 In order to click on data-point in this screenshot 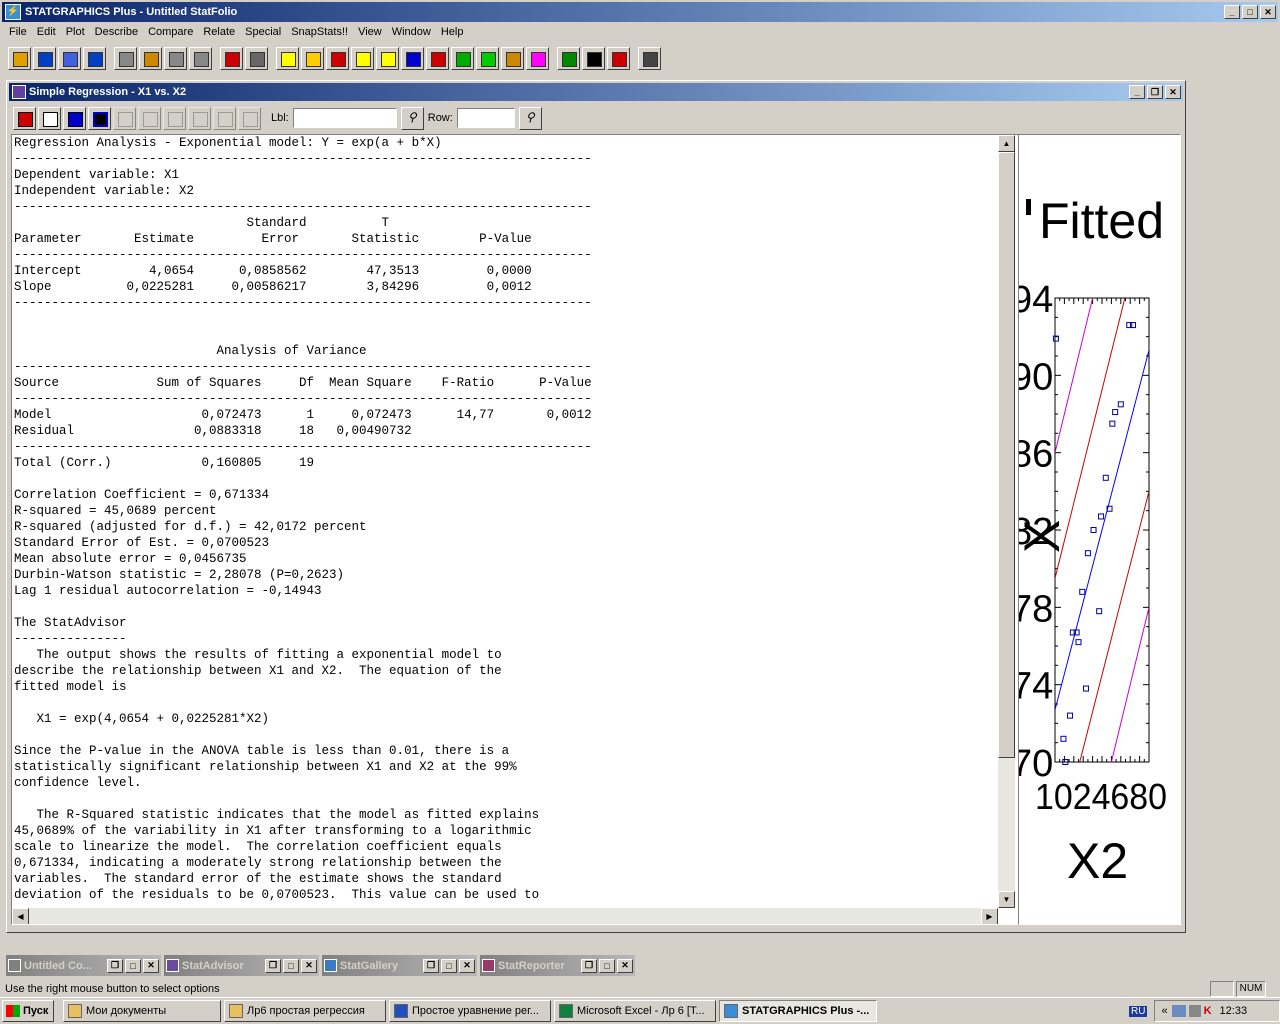, I will do `click(1063, 738)`.